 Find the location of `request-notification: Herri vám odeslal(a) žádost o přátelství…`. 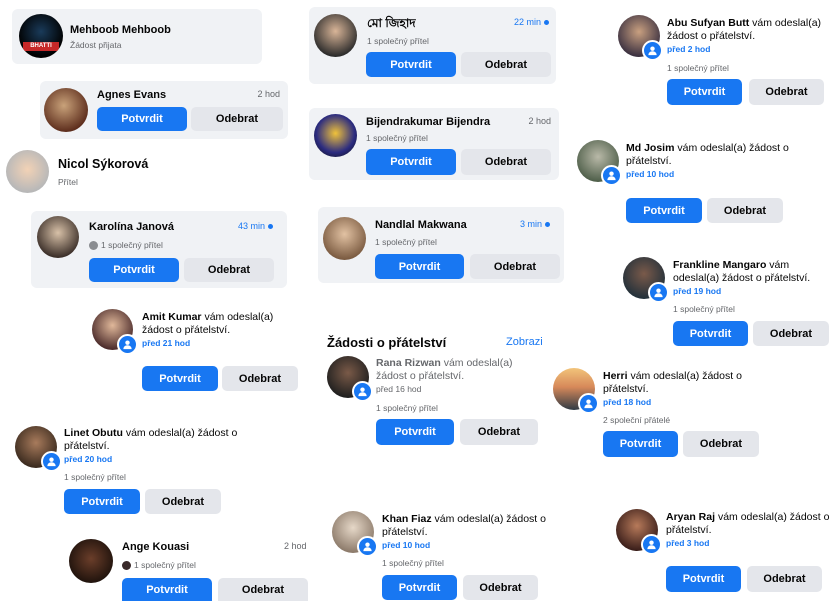

request-notification: Herri vám odeslal(a) žádost o přátelství… is located at coordinates (685, 389).